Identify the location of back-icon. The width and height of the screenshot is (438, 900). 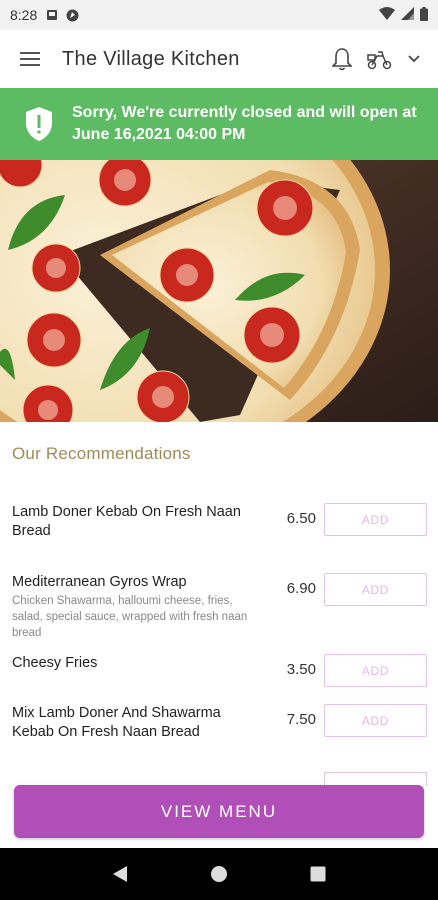
(120, 874).